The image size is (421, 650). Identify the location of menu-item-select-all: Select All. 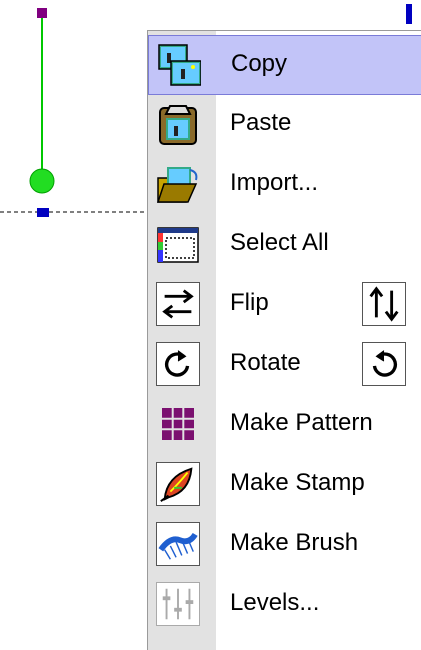
(284, 245).